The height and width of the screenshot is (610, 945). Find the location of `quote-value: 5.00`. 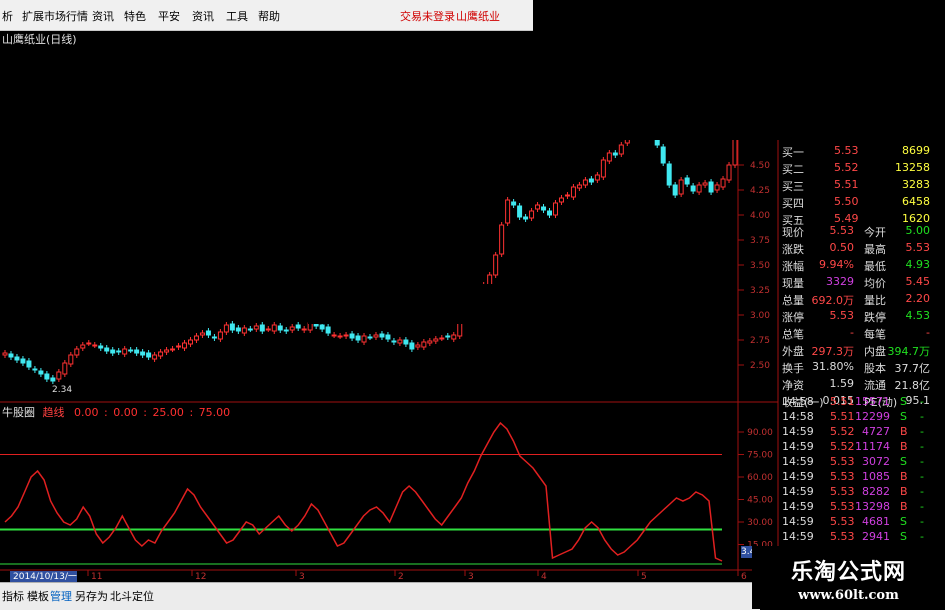

quote-value: 5.00 is located at coordinates (918, 230).